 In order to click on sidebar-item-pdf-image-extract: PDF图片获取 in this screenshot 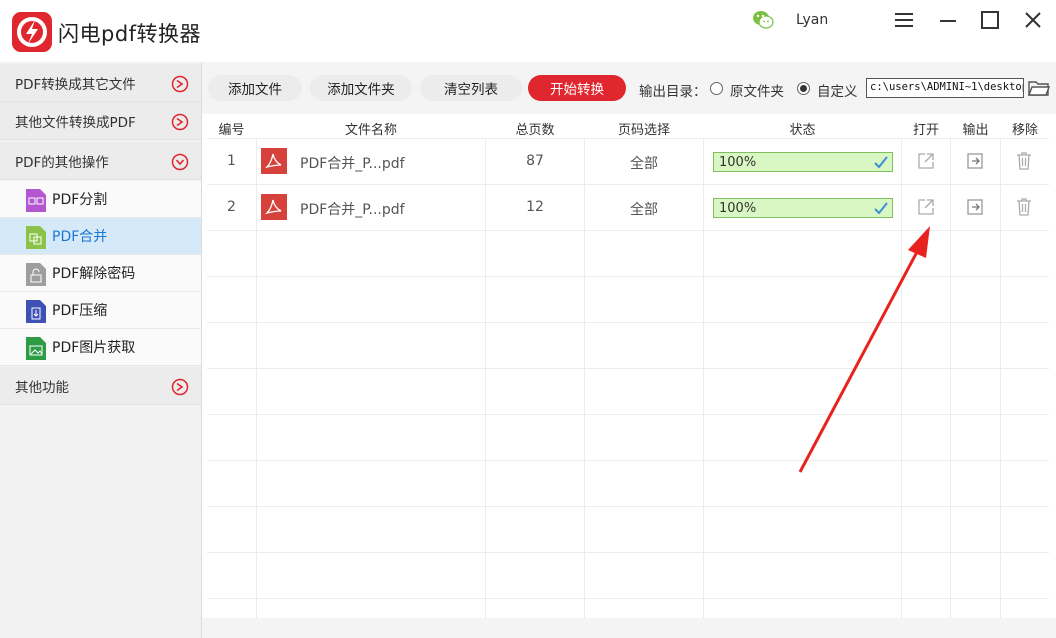, I will do `click(100, 347)`.